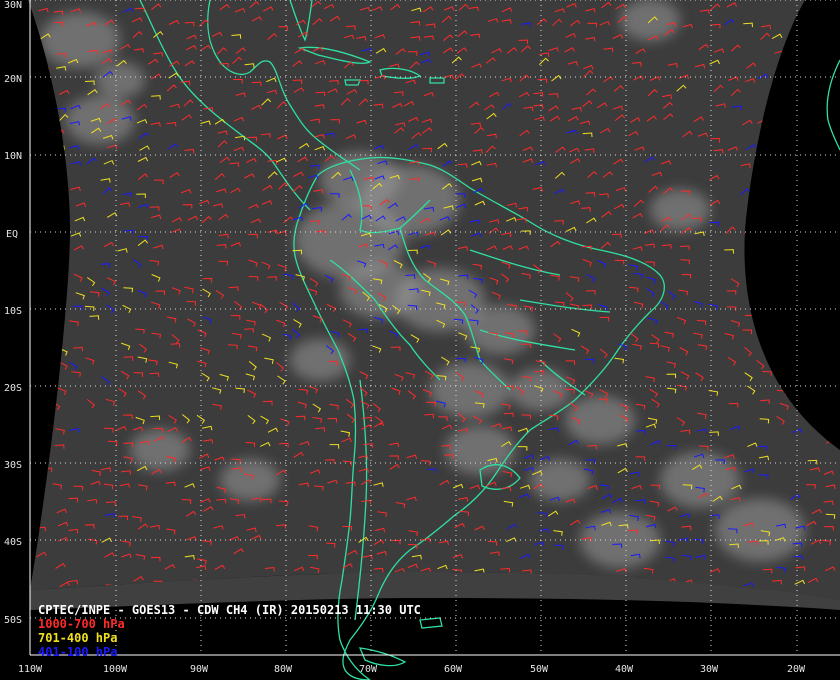 The width and height of the screenshot is (840, 680). I want to click on lat-label: 30N, so click(13, 5).